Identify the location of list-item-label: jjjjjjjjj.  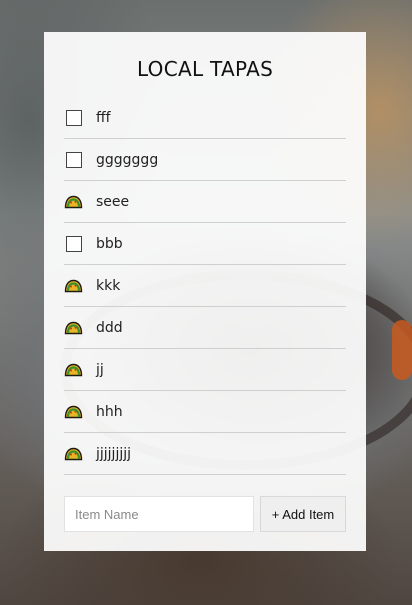
(114, 453).